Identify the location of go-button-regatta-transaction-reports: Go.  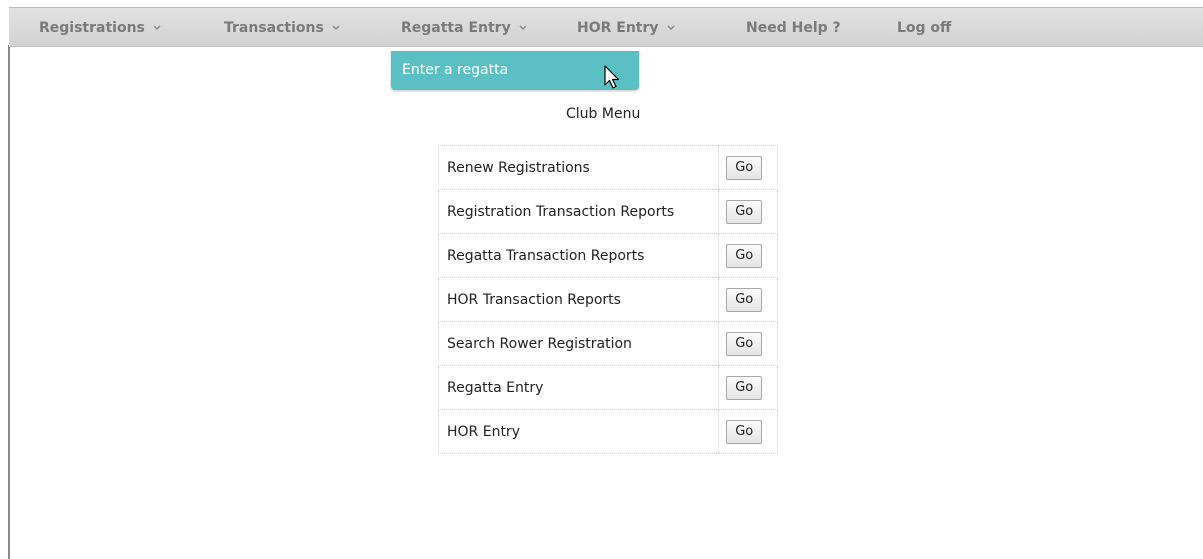
(744, 255).